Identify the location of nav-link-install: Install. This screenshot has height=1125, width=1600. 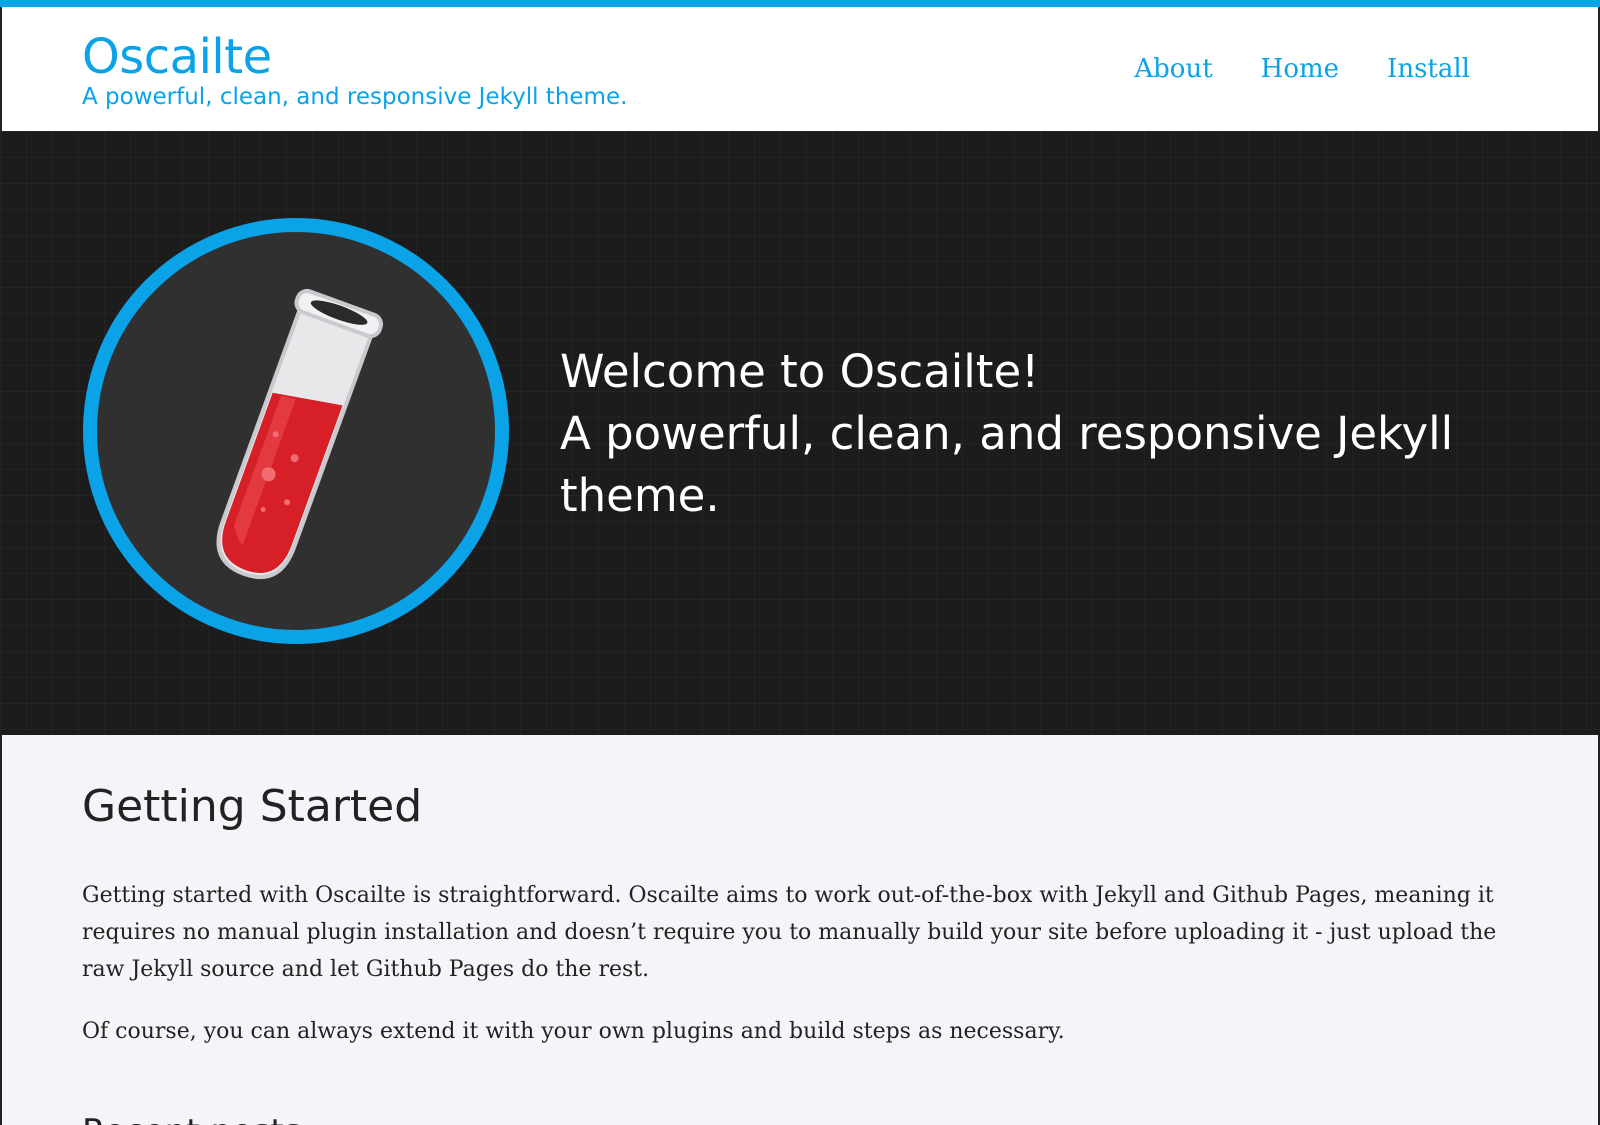
(1428, 69).